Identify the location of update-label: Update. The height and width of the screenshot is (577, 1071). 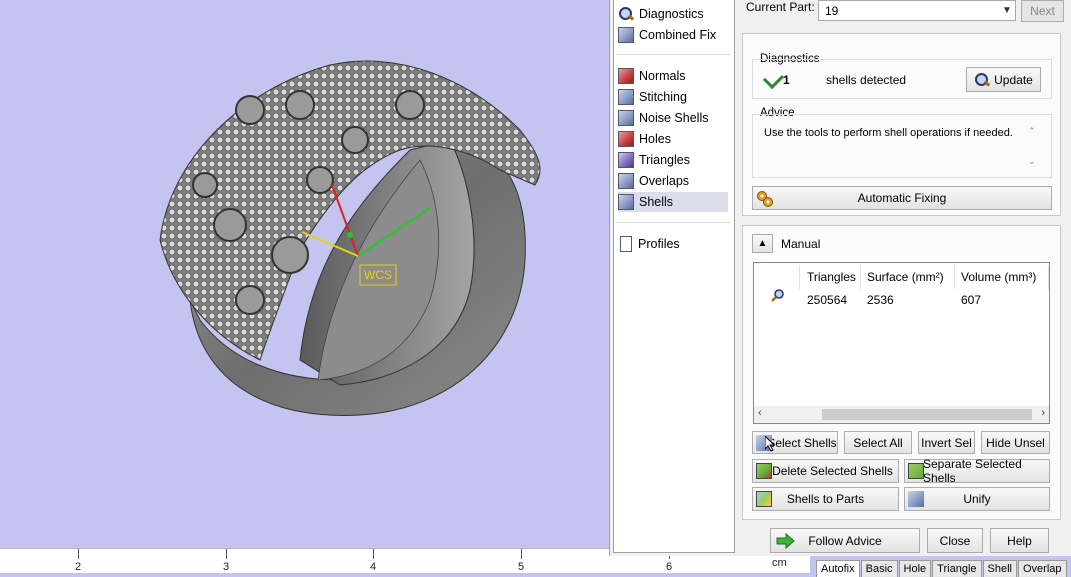
(1013, 79).